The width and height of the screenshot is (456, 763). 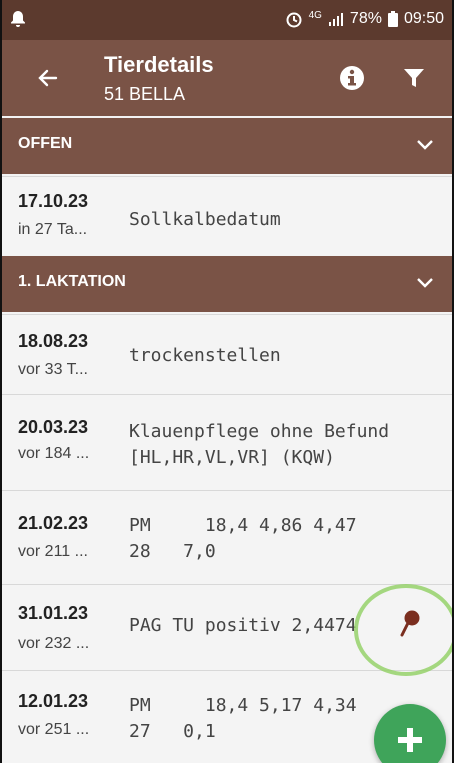 I want to click on back-arrow-icon, so click(x=48, y=78).